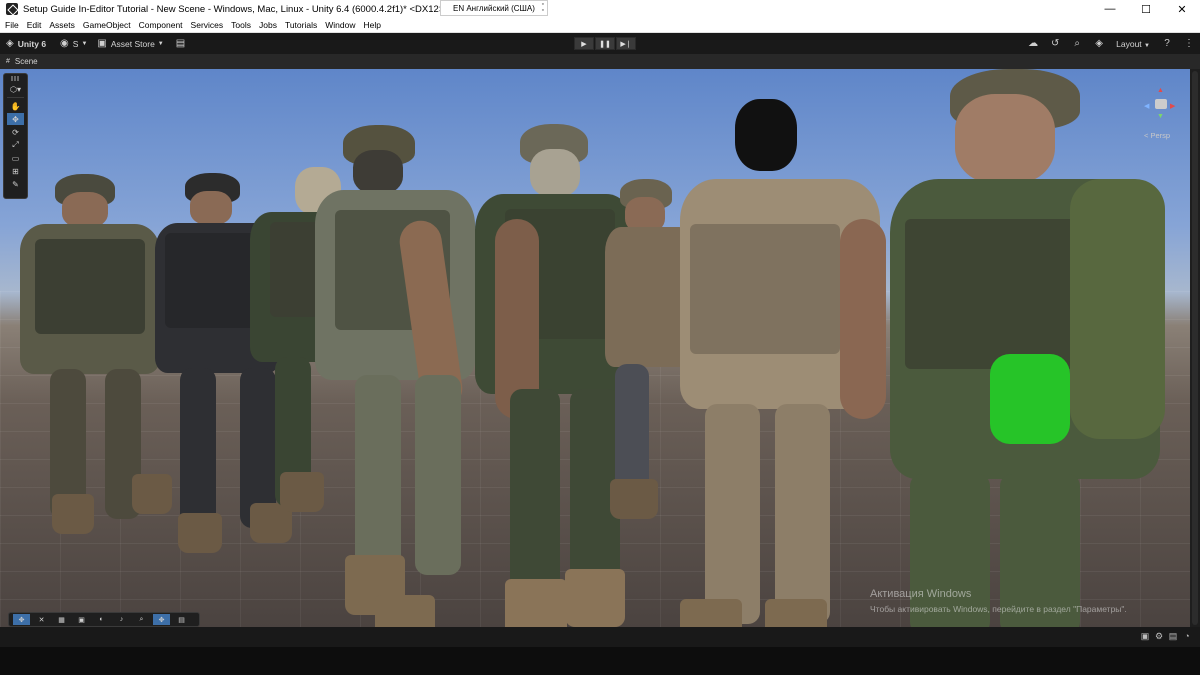 The height and width of the screenshot is (675, 1200). I want to click on progress-icon: ◔, so click(1187, 636).